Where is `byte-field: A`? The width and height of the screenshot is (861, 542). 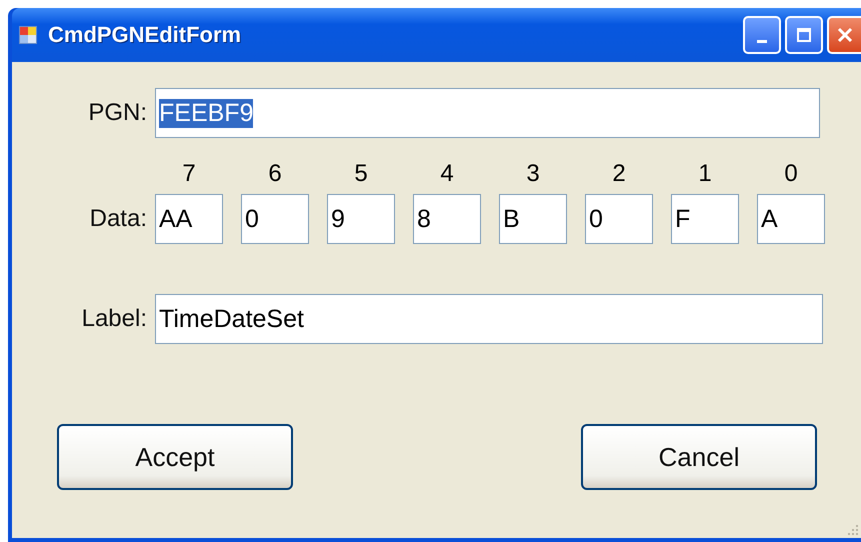
byte-field: A is located at coordinates (791, 219).